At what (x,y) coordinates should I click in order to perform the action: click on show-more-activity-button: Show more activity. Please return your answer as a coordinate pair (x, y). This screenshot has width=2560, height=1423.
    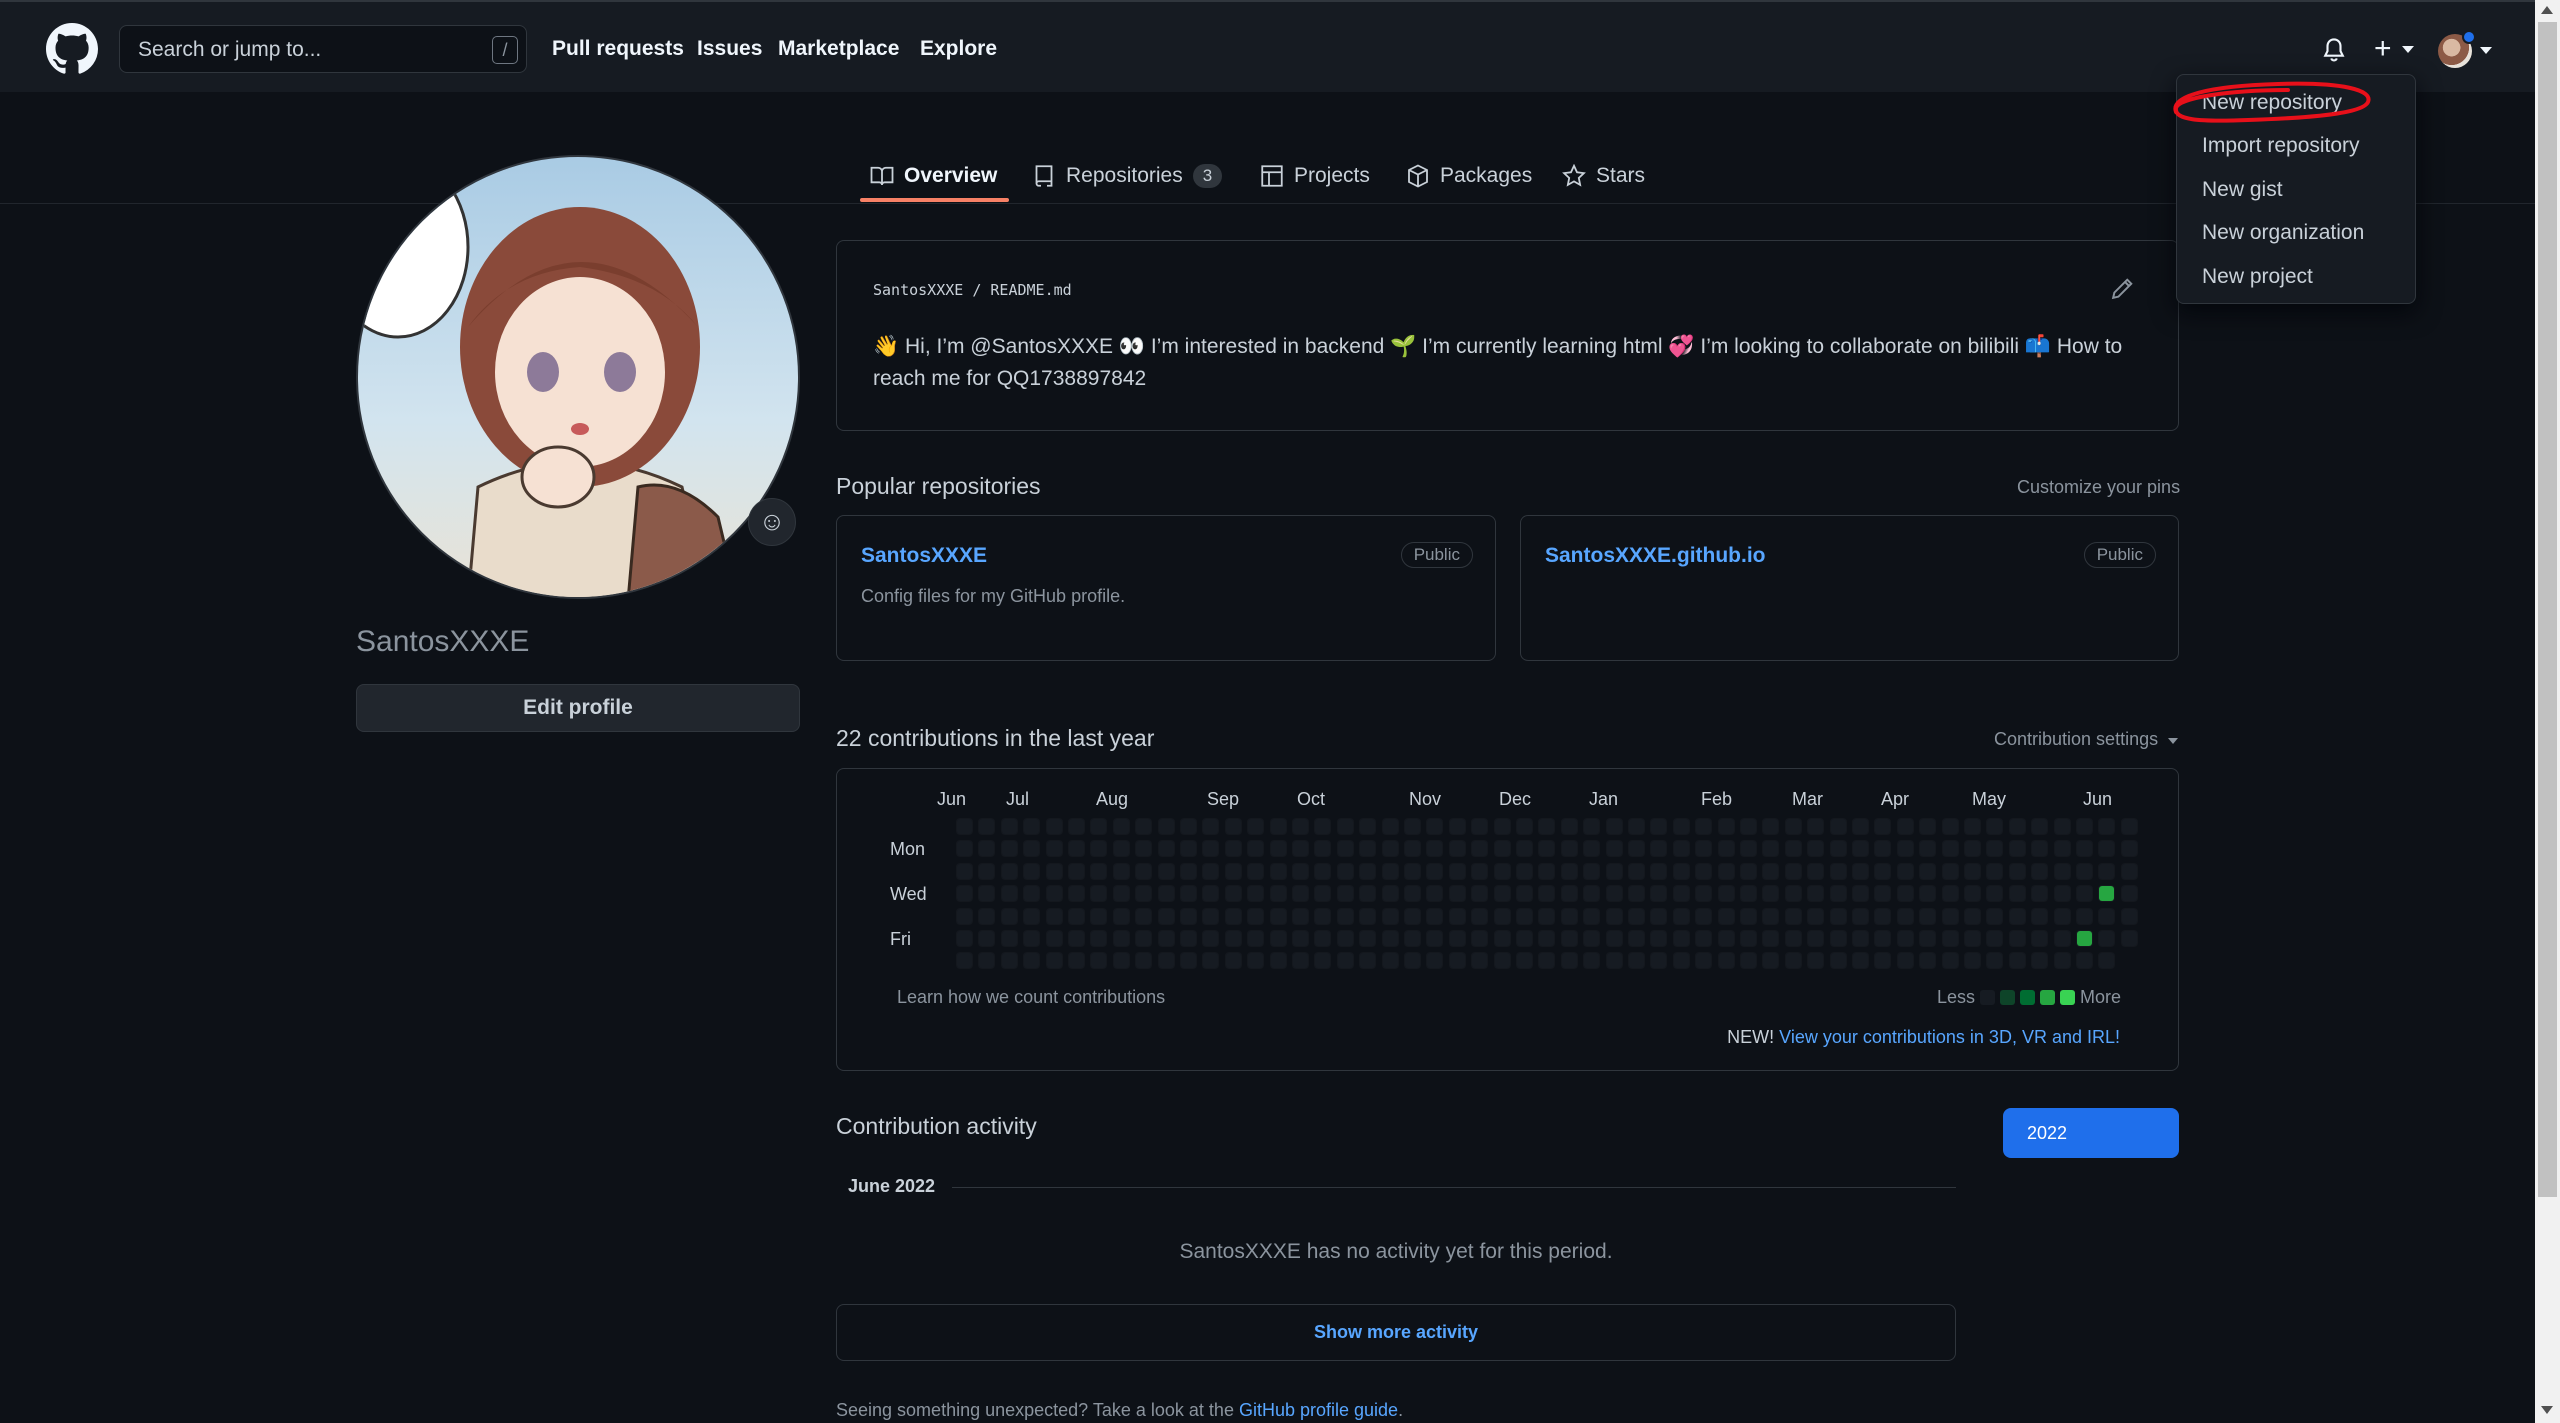
    Looking at the image, I should click on (1396, 1332).